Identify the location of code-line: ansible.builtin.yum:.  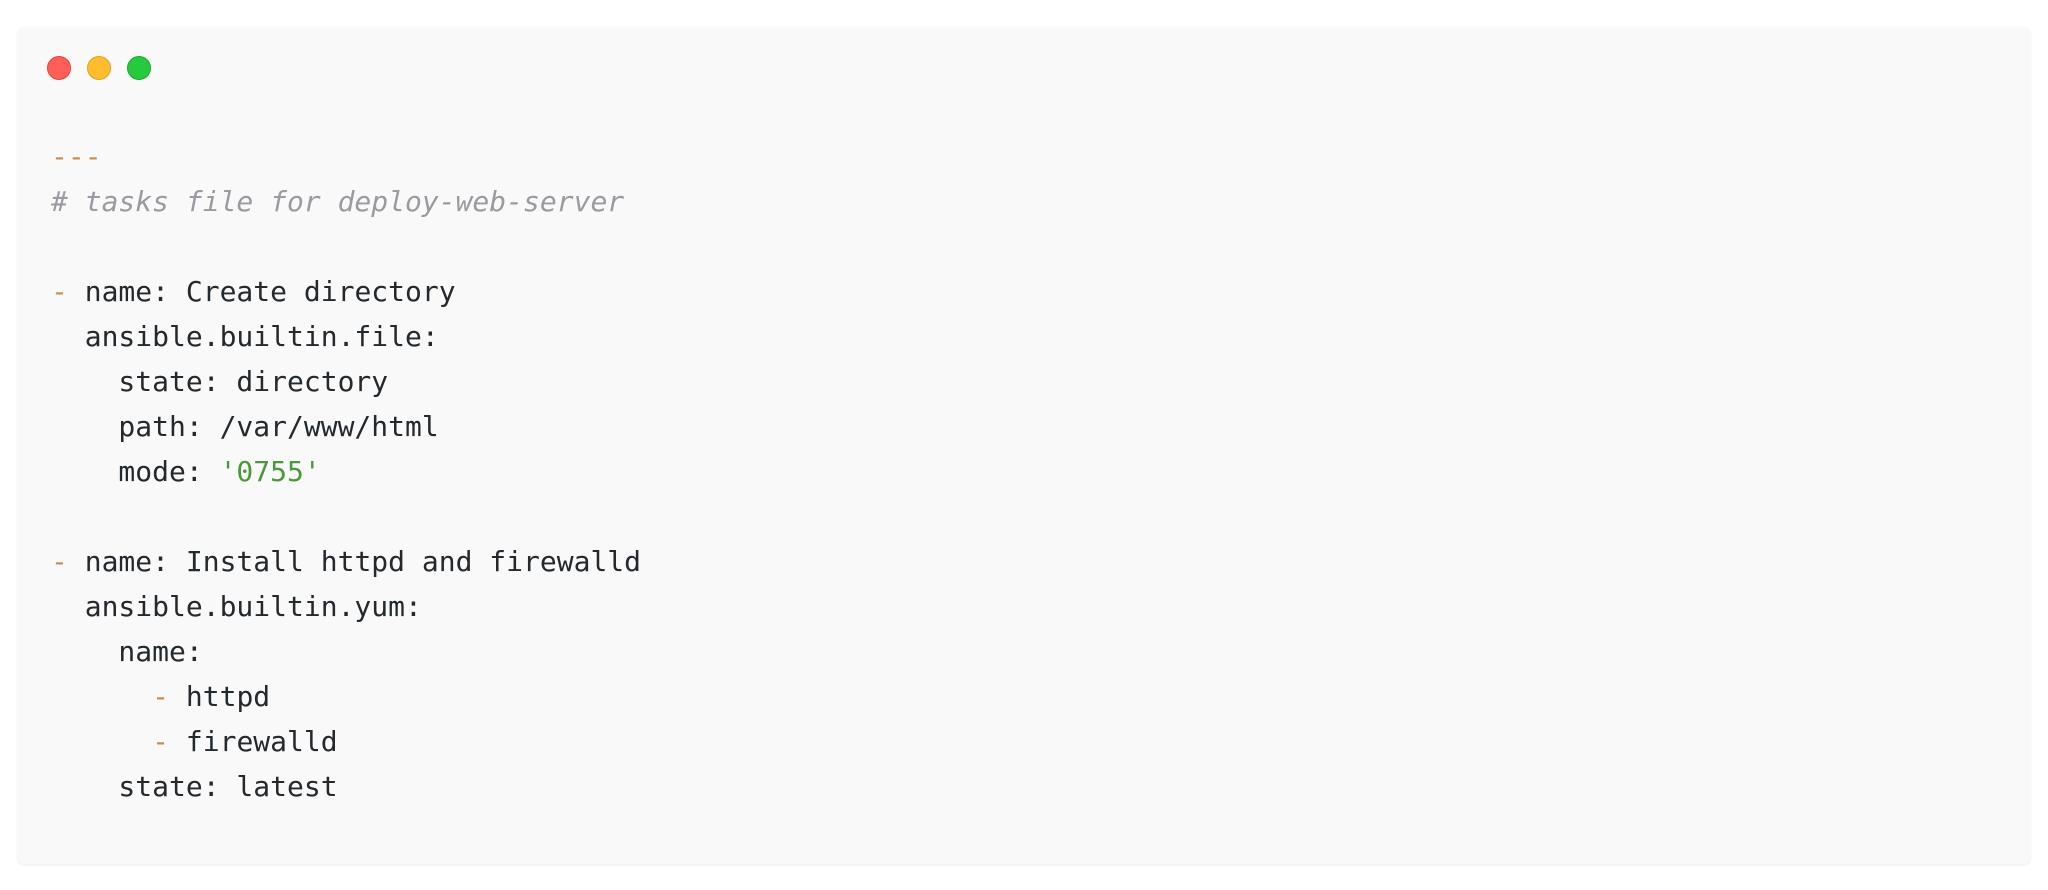
(346, 606).